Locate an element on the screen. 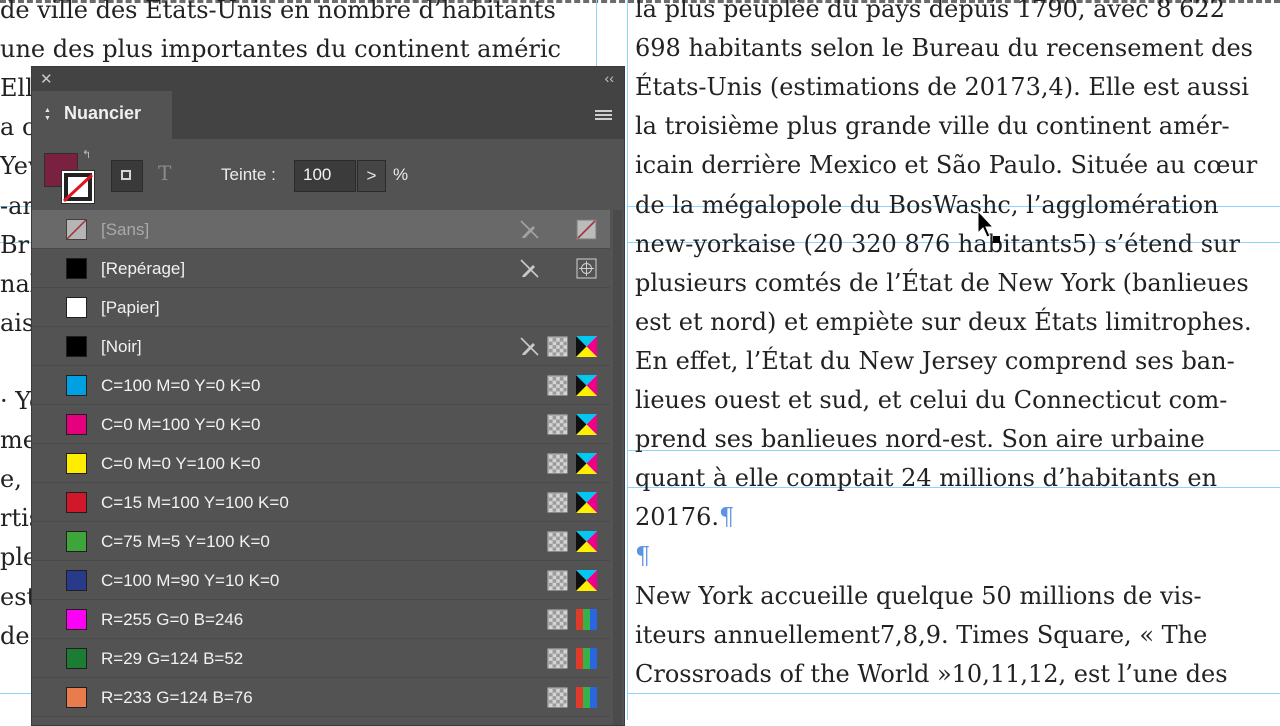 This screenshot has height=726, width=1280. stroke-swatch is located at coordinates (78, 187).